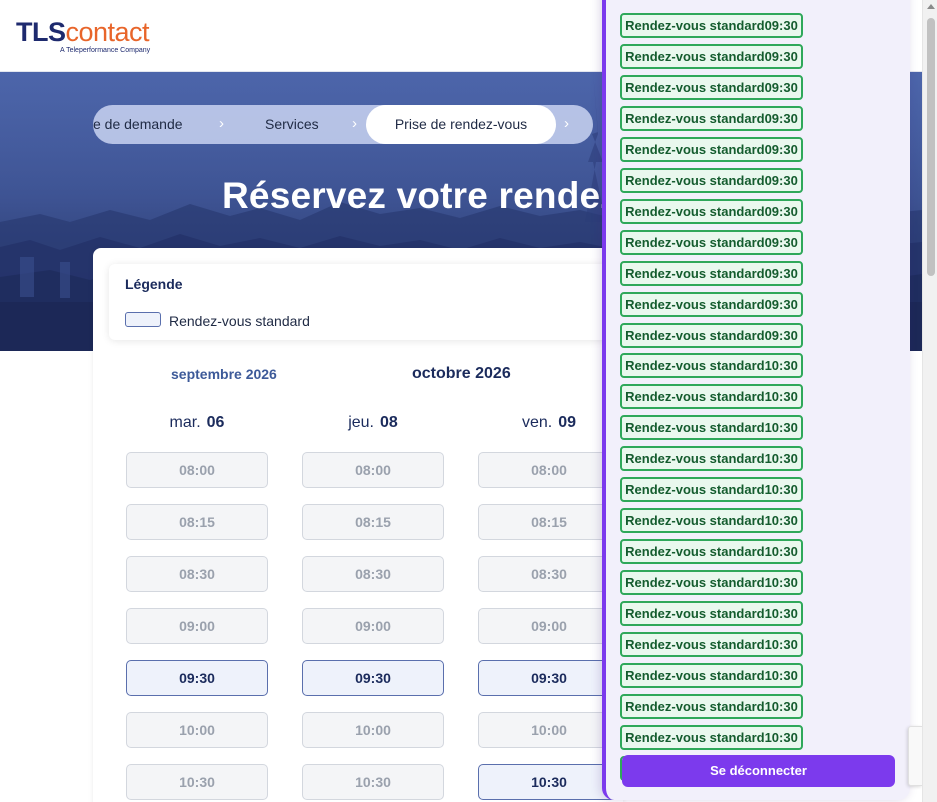 Image resolution: width=937 pixels, height=802 pixels. Describe the element at coordinates (215, 422) in the screenshot. I see `day-date: 06` at that location.